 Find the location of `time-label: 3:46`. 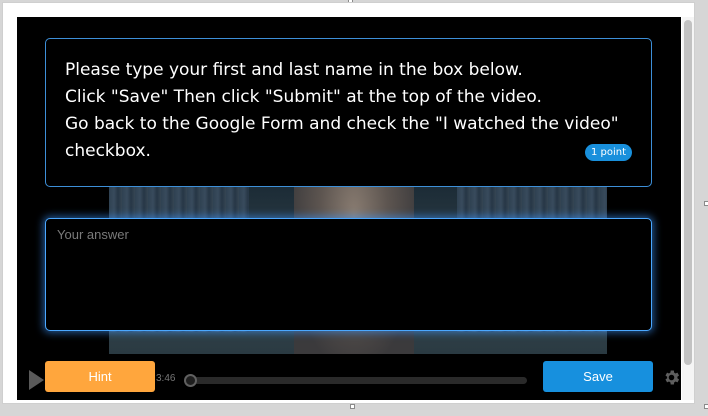

time-label: 3:46 is located at coordinates (166, 378).